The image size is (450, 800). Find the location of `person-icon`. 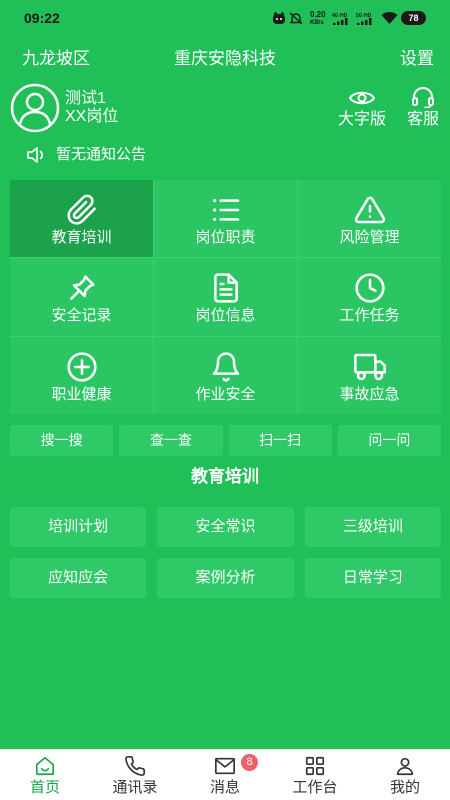

person-icon is located at coordinates (405, 766).